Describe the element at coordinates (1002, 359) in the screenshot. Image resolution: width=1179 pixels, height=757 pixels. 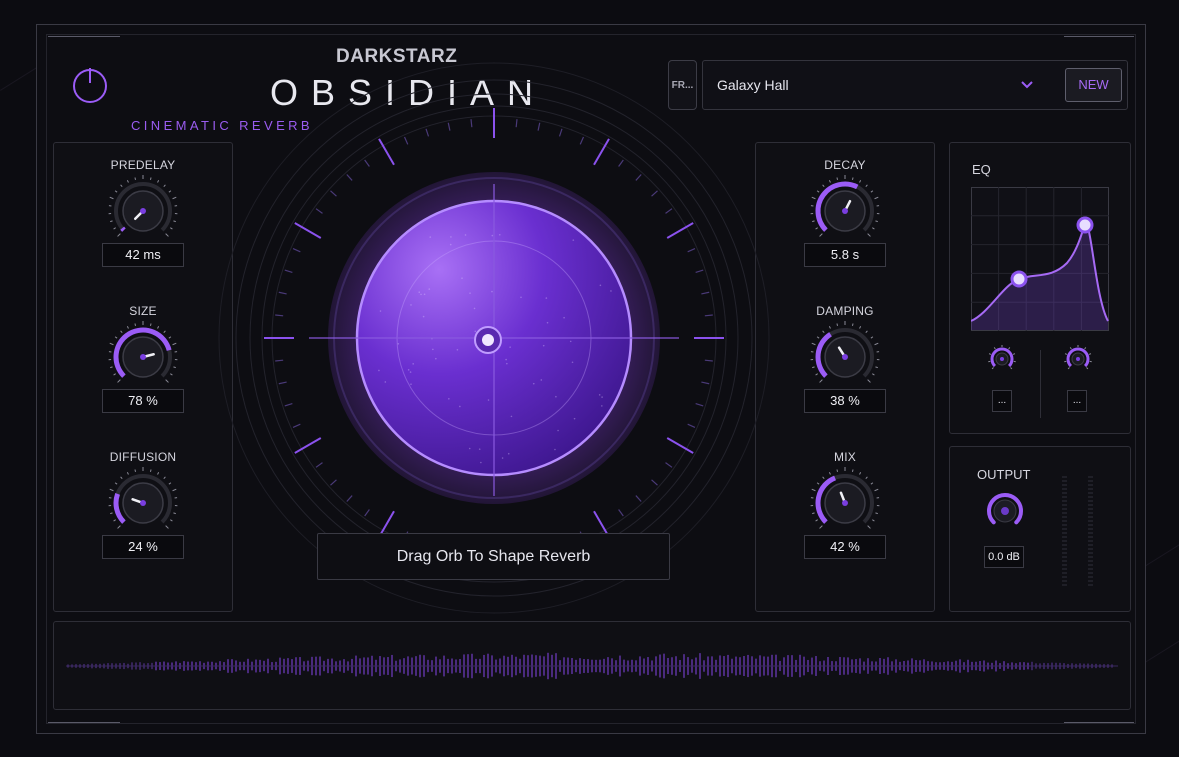
I see `eq-low-knob` at that location.